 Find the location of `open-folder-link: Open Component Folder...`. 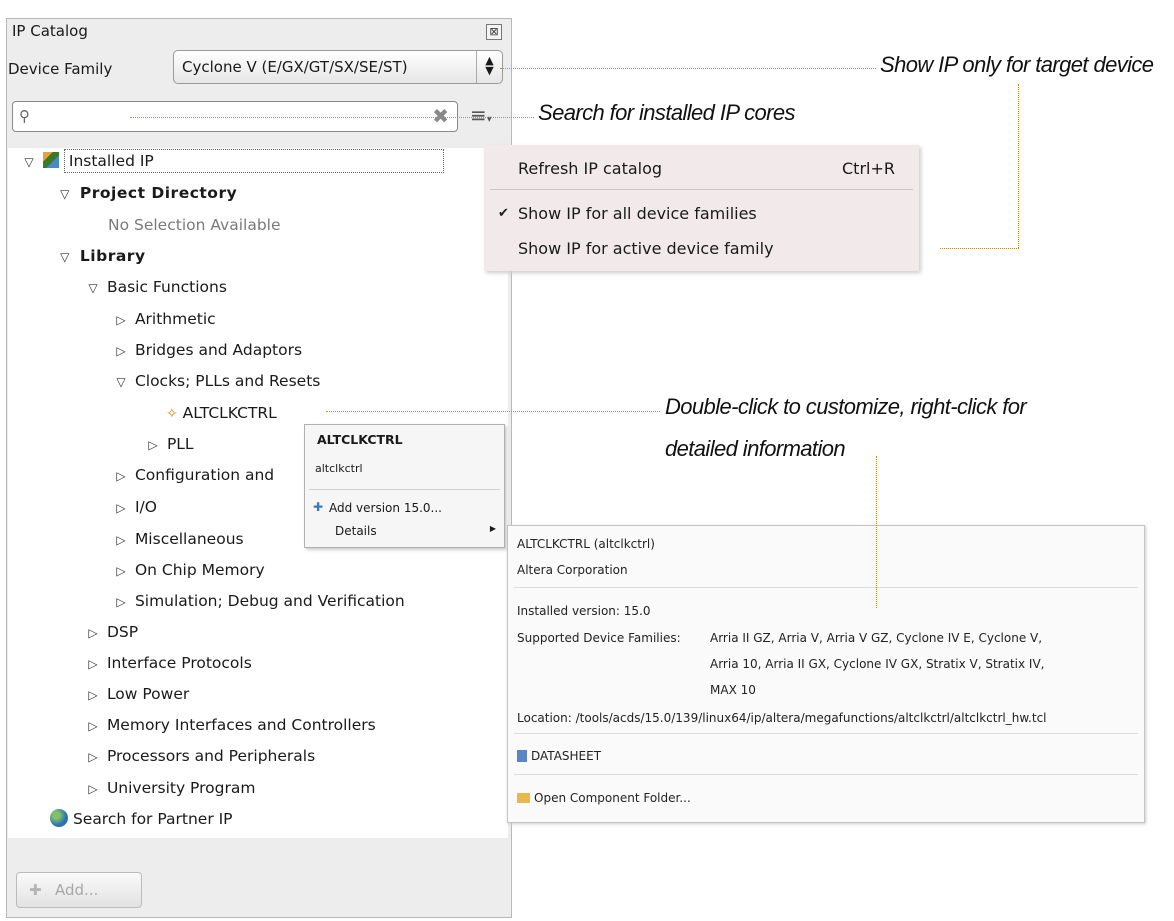

open-folder-link: Open Component Folder... is located at coordinates (604, 798).